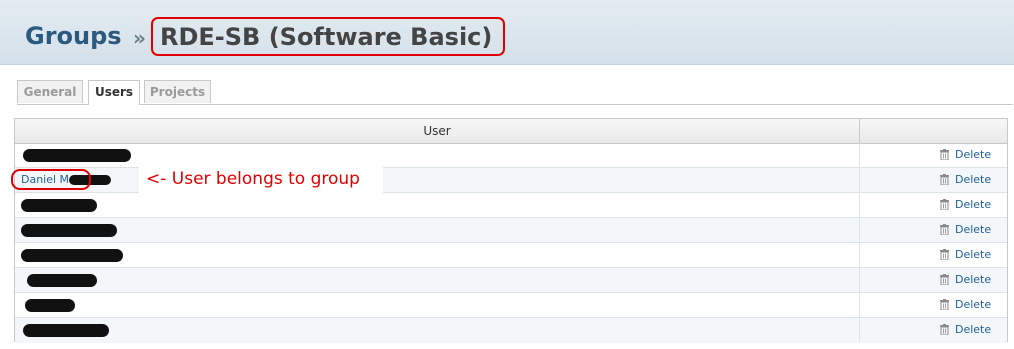  What do you see at coordinates (73, 36) in the screenshot?
I see `groups-breadcrumb-link: Groups` at bounding box center [73, 36].